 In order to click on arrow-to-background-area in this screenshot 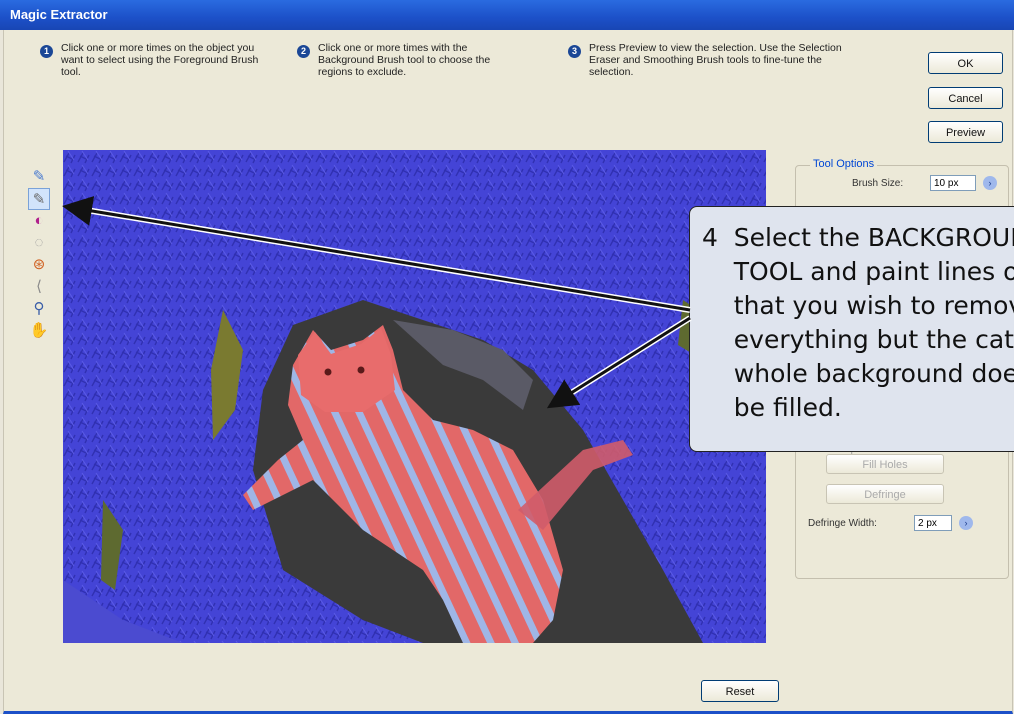, I will do `click(618, 362)`.